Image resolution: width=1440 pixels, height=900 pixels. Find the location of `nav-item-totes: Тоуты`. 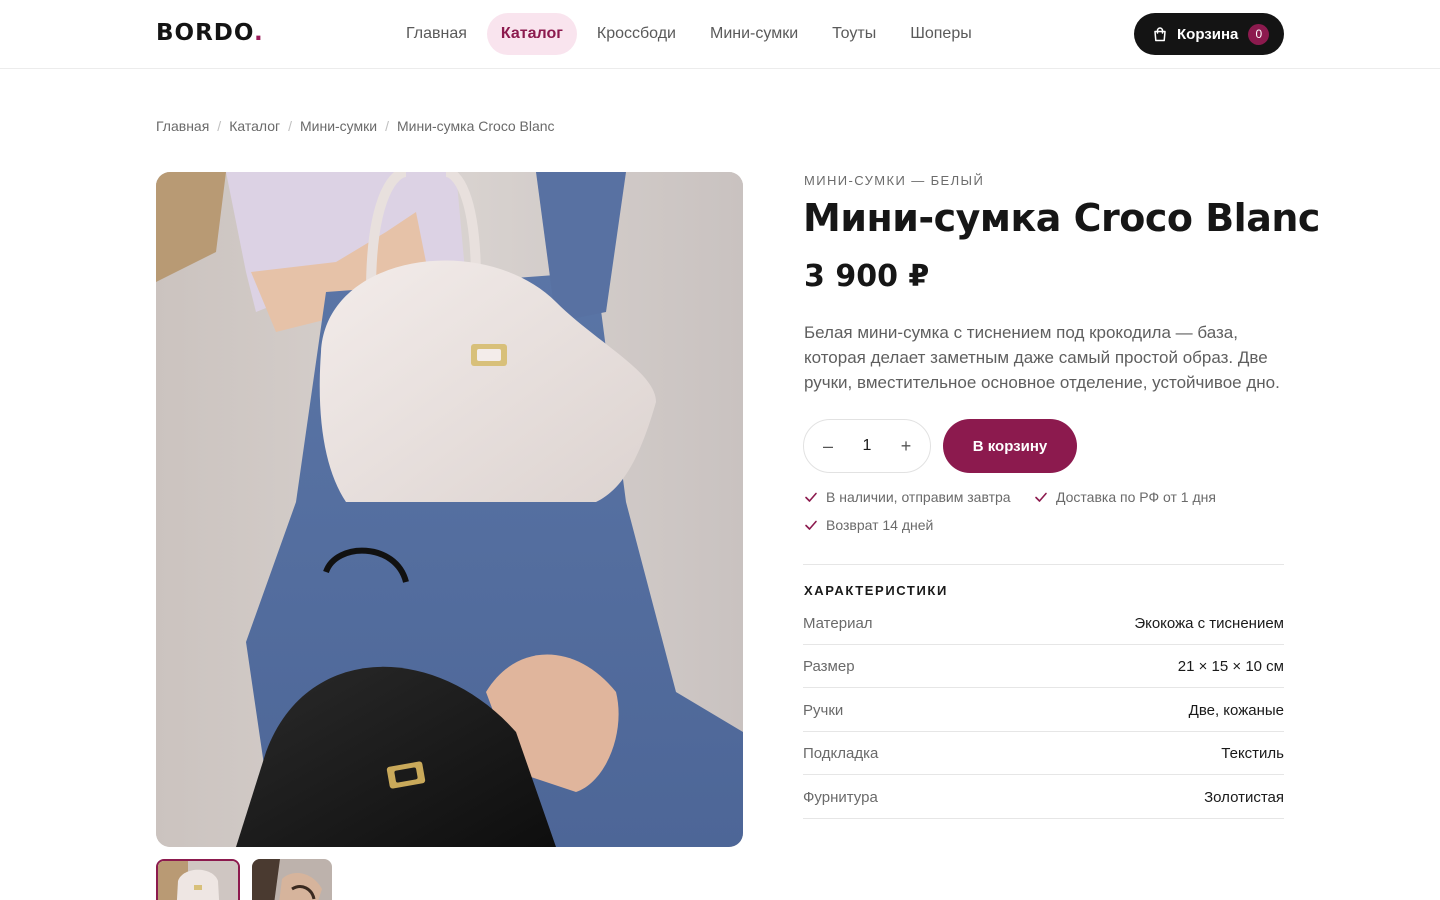

nav-item-totes: Тоуты is located at coordinates (854, 34).